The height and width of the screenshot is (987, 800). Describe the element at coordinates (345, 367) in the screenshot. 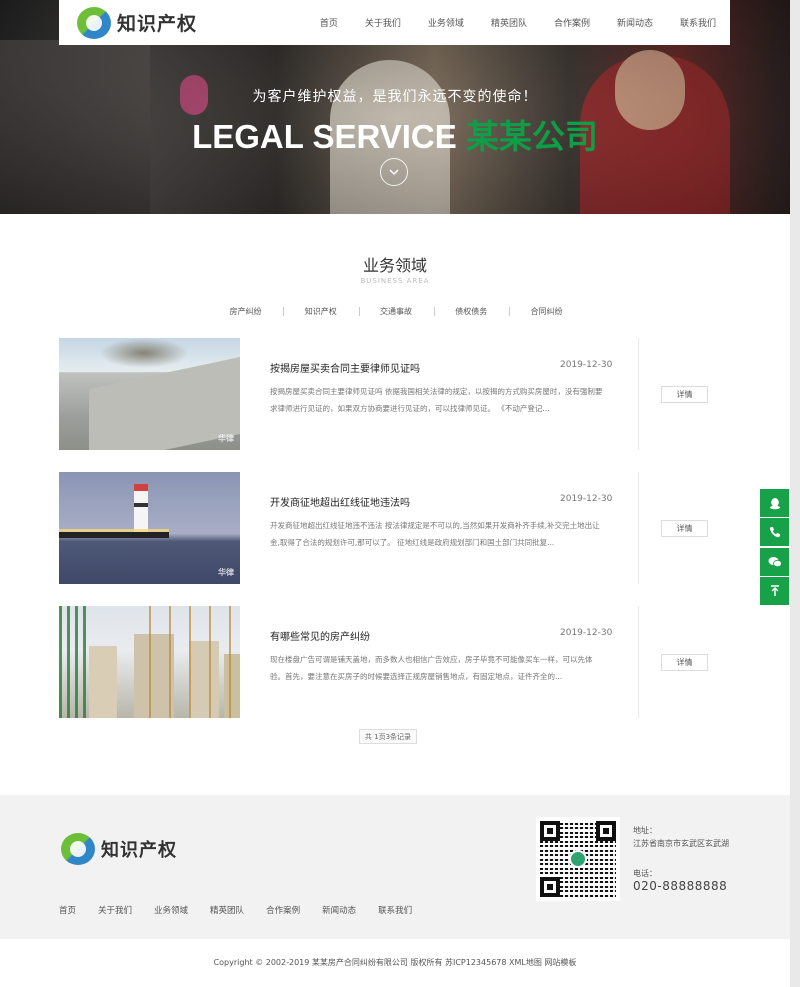

I see `item-title: 按揭房屋买卖合同主要律师见证吗` at that location.